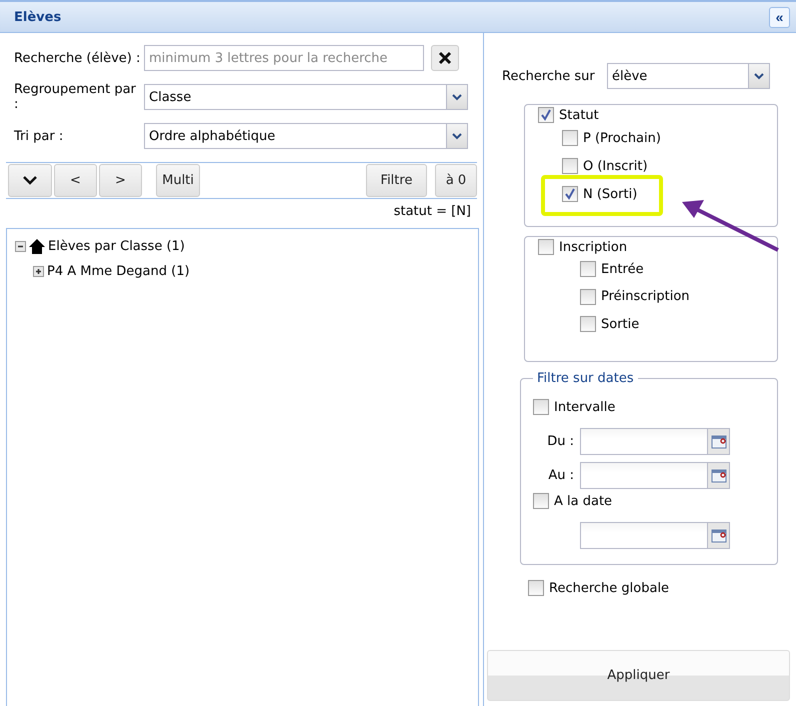 Image resolution: width=796 pixels, height=706 pixels. I want to click on group-title: Filtre sur dates, so click(585, 378).